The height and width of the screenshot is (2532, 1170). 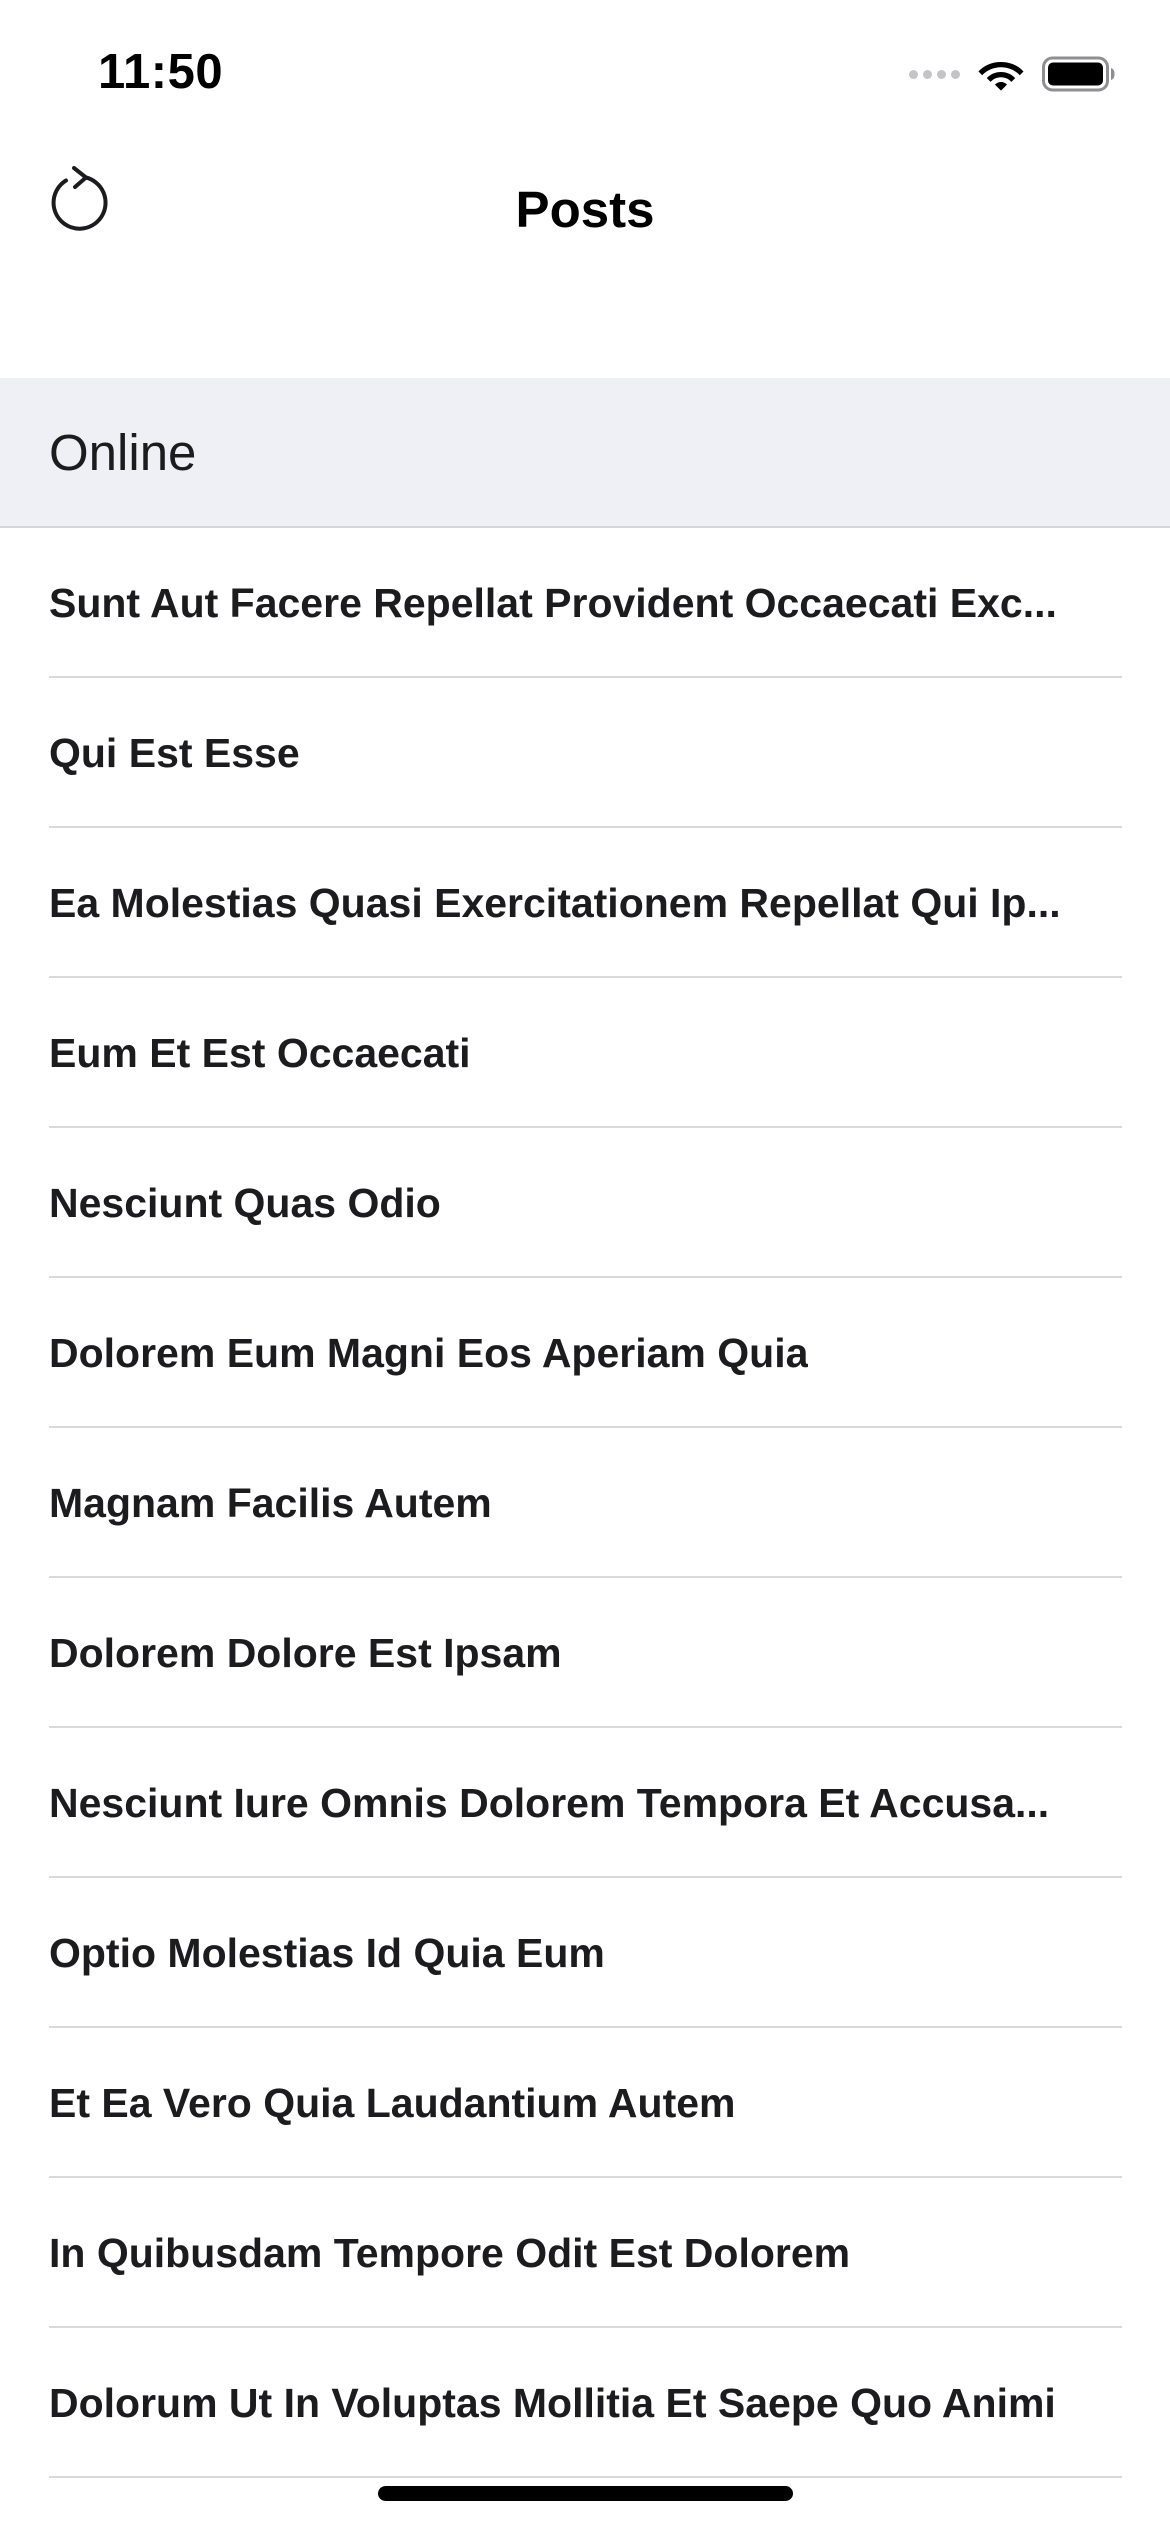 I want to click on section-header-label: Online, so click(x=123, y=452).